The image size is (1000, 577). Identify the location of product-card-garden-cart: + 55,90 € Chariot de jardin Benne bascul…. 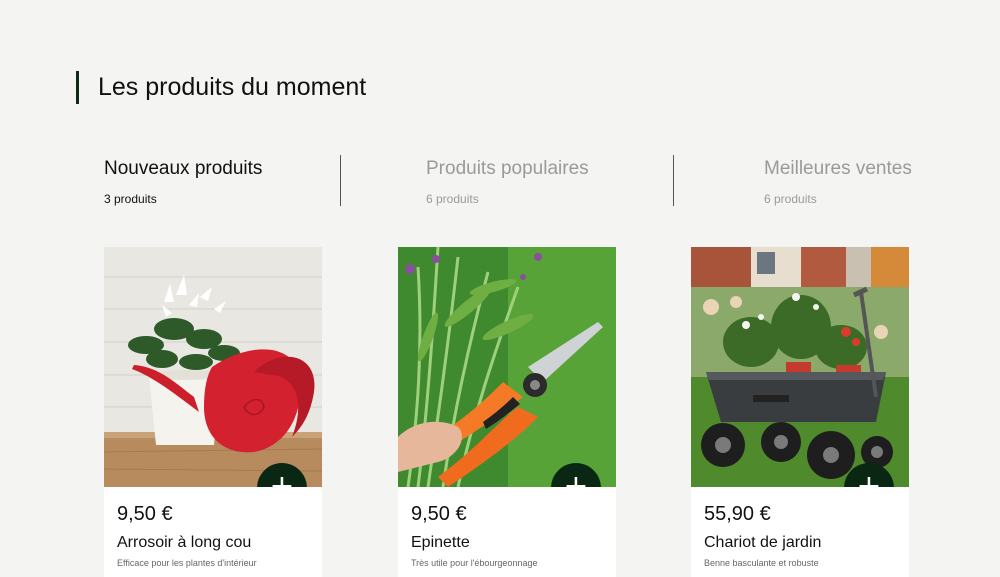
(800, 412).